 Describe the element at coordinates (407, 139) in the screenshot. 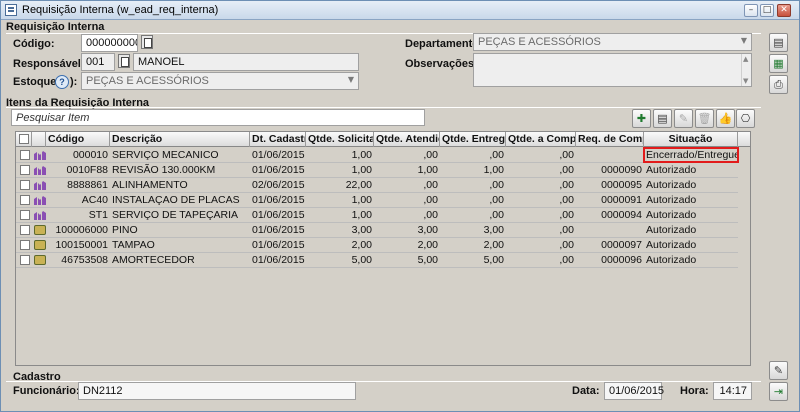

I see `col-qtde-atendida: Qtde. Atendida` at that location.